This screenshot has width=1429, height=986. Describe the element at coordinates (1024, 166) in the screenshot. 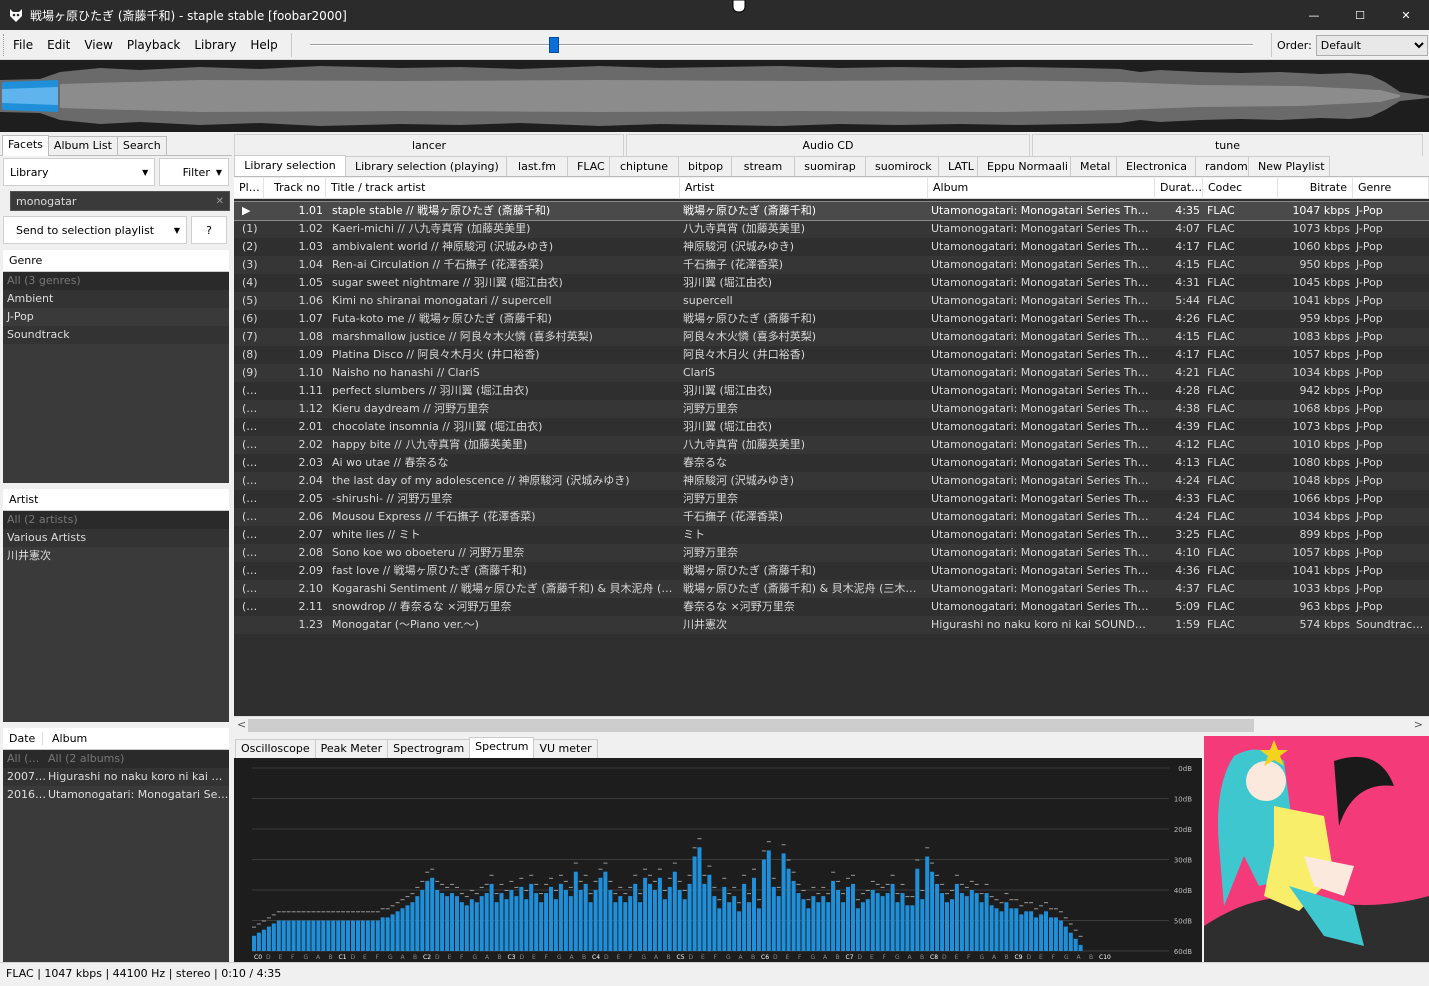

I see `playlist-tab: Eppu Normaali` at that location.